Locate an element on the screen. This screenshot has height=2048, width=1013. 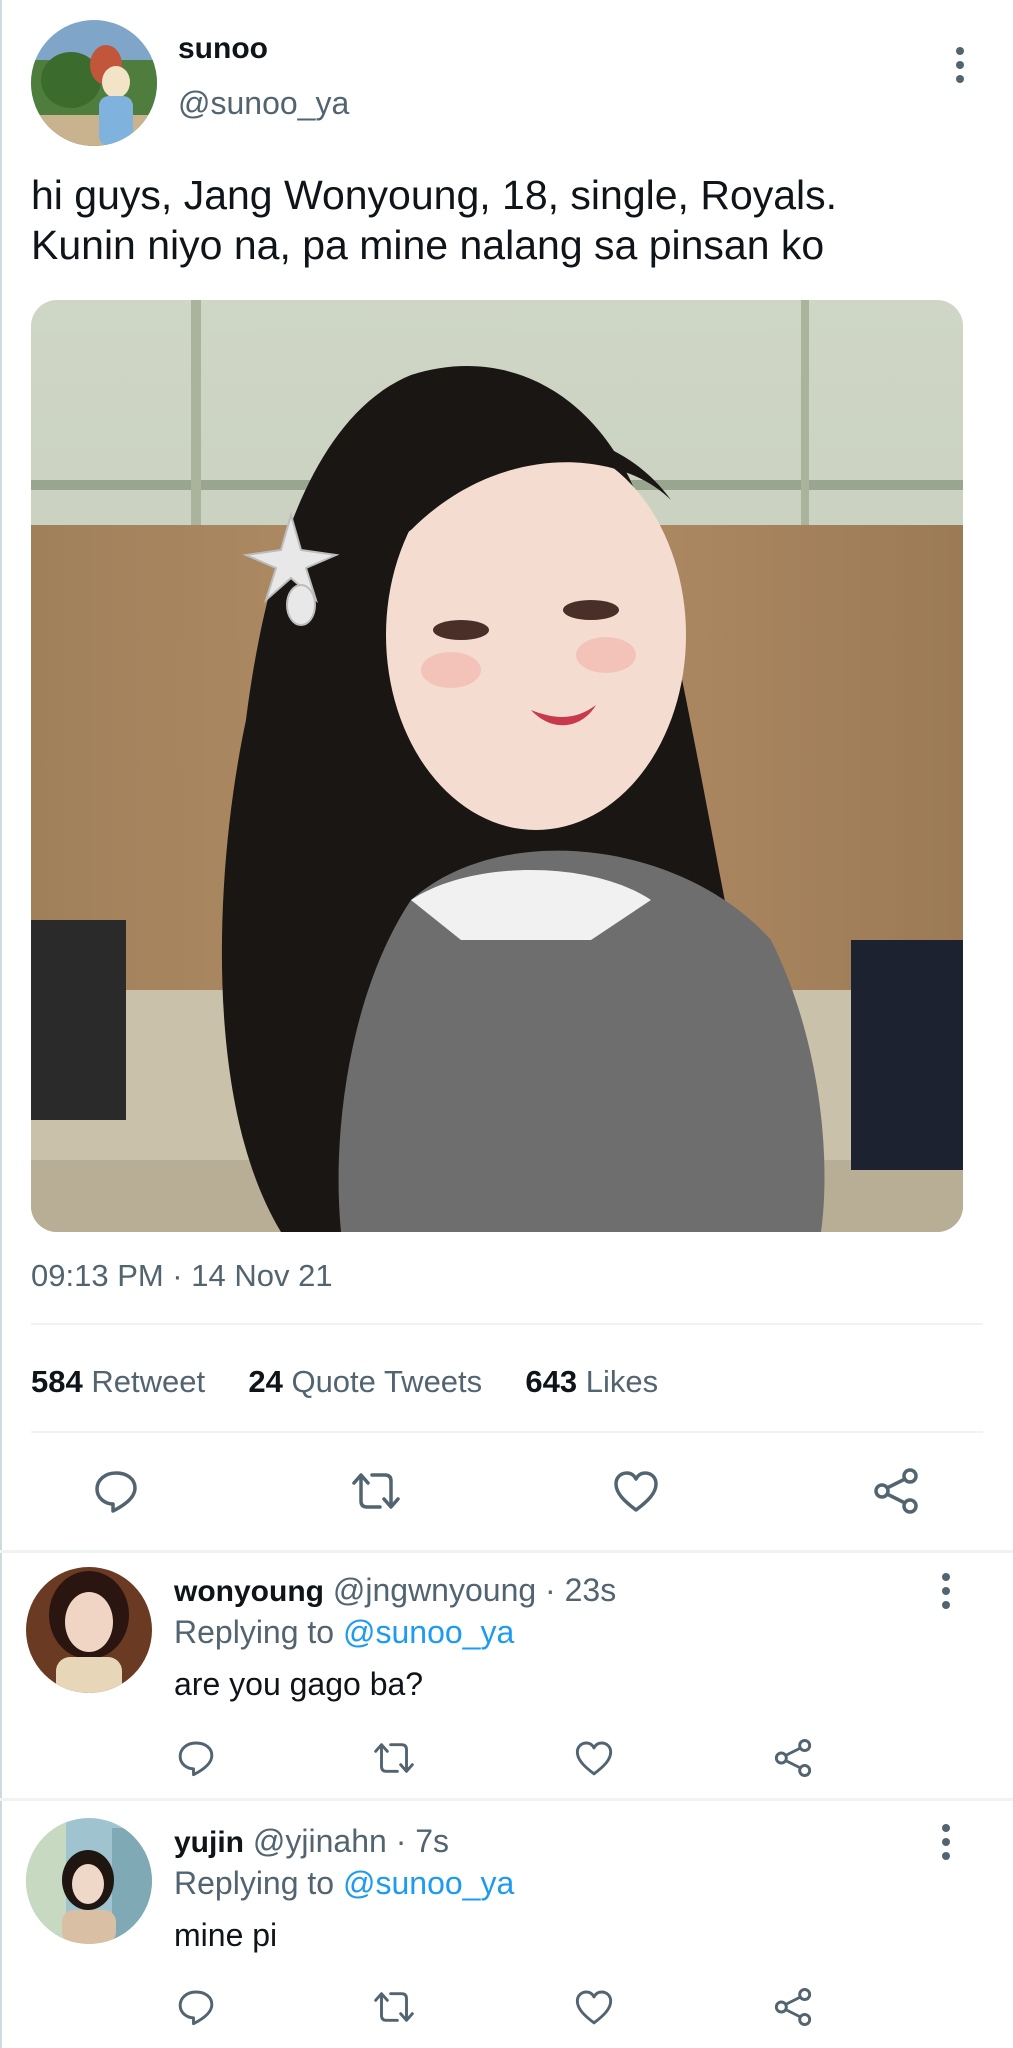
likes-count: 643 is located at coordinates (551, 1381).